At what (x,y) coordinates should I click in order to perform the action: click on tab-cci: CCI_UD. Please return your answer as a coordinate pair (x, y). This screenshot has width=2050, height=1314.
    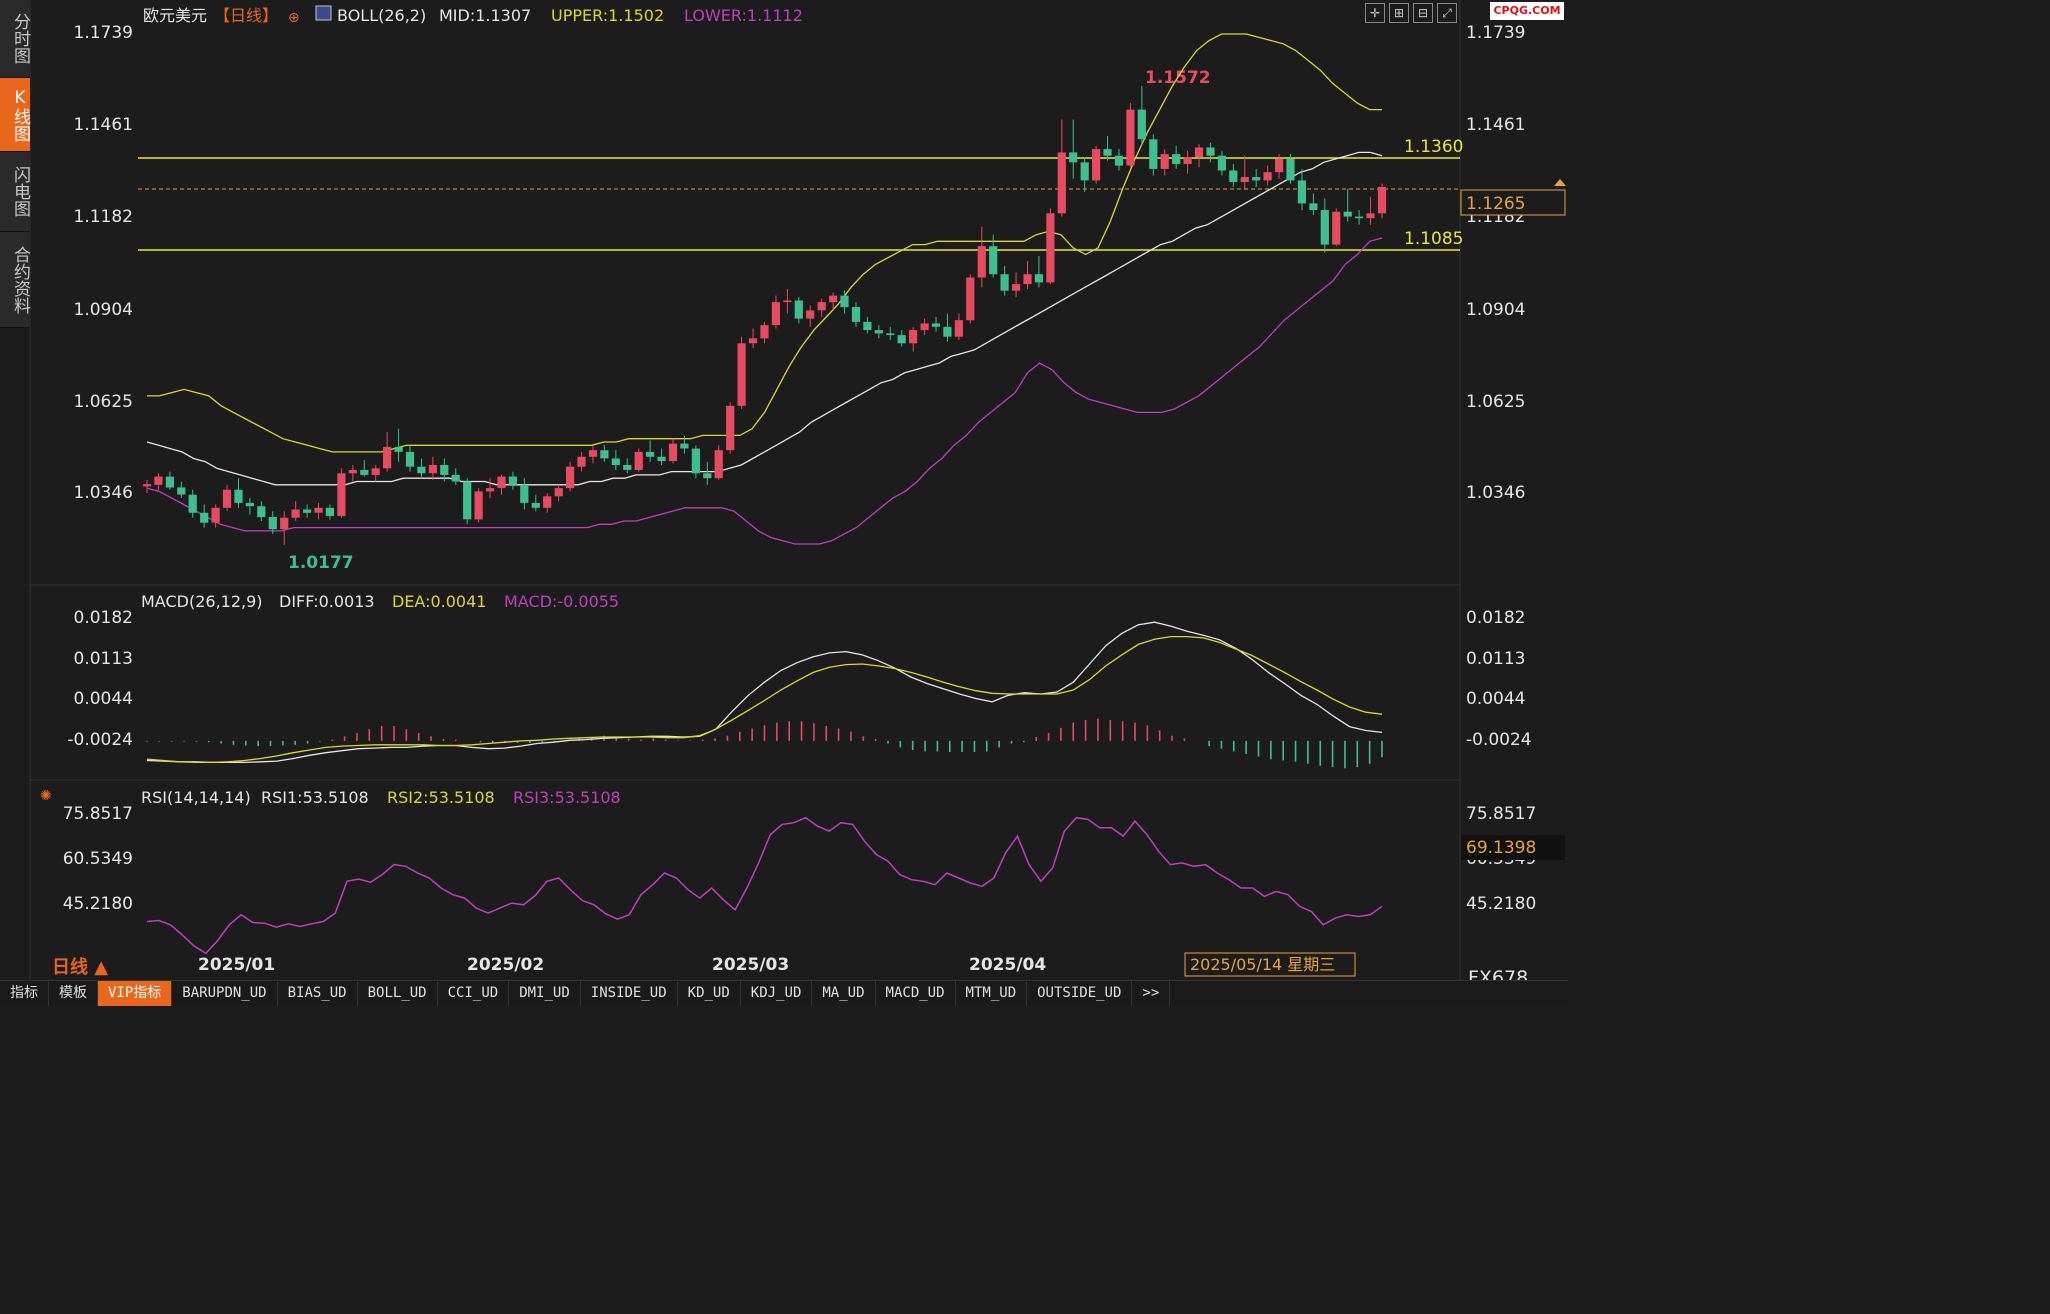
    Looking at the image, I should click on (474, 993).